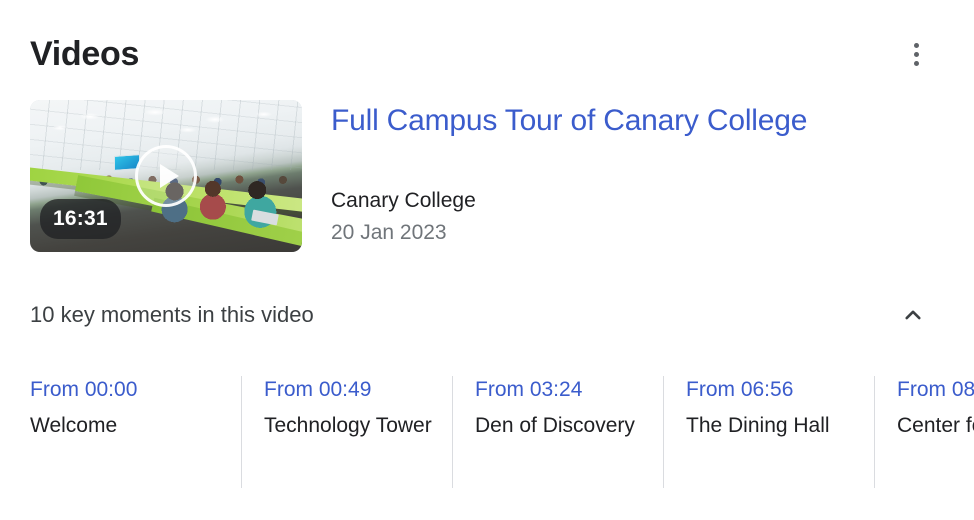  I want to click on video-duration-badge: 16:31, so click(80, 219).